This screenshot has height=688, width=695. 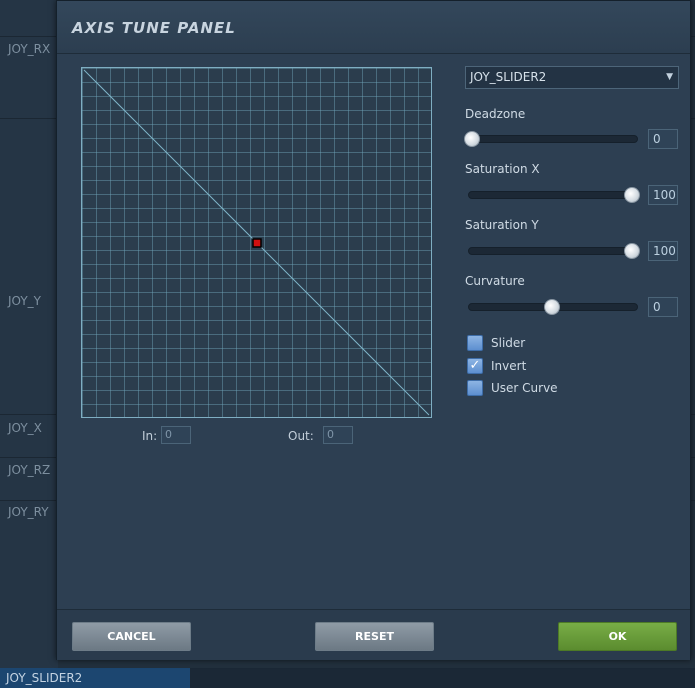 I want to click on background-bottom-row, so click(x=442, y=678).